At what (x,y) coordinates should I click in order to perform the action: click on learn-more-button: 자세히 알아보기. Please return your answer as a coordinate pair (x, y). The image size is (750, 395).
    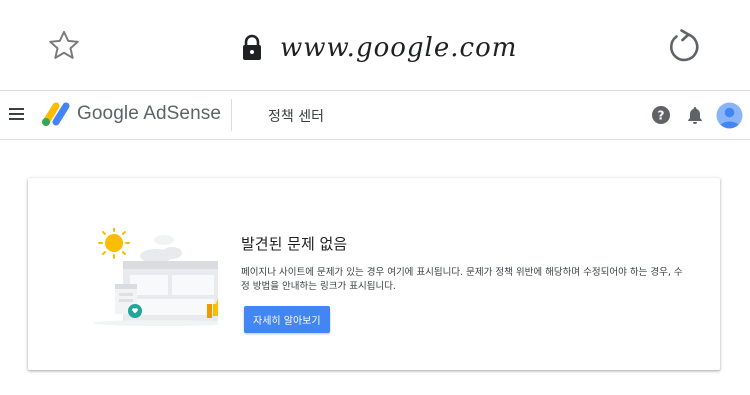
    Looking at the image, I should click on (287, 319).